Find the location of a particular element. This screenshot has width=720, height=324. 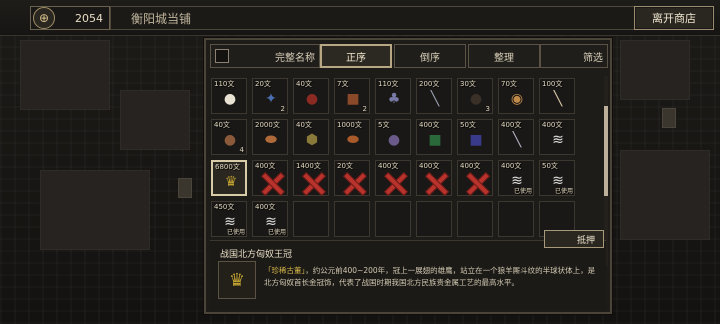

item-quantity: 3 is located at coordinates (487, 109).